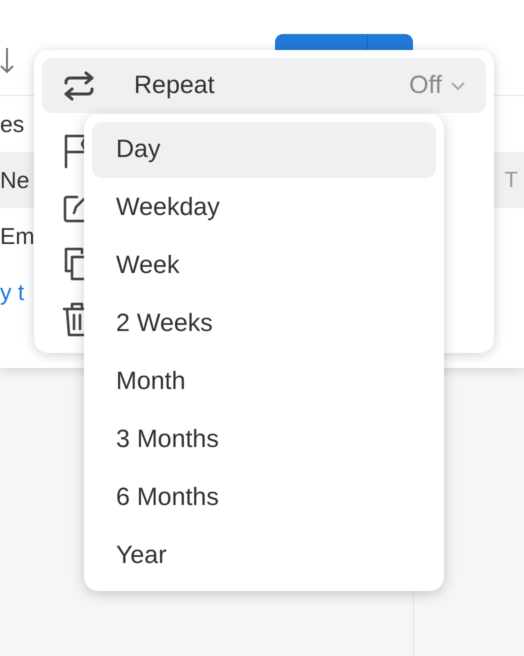  I want to click on repeat-menu-item: Repeat Off, so click(264, 85).